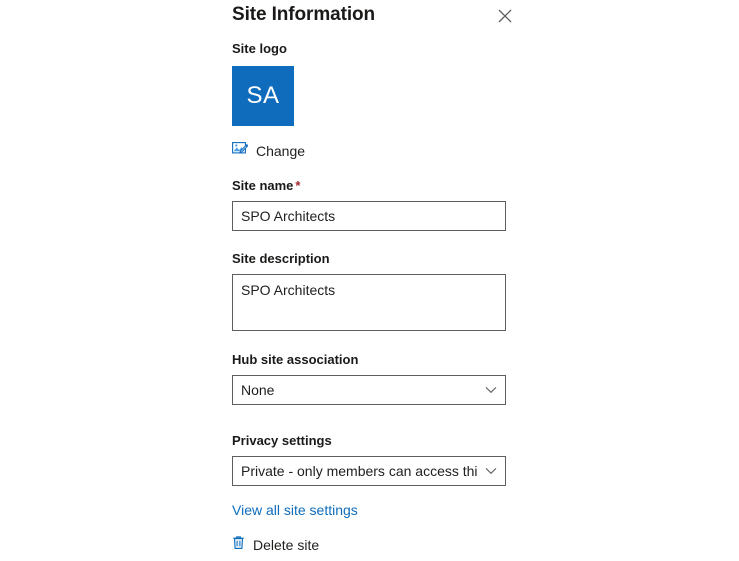 The image size is (739, 561). Describe the element at coordinates (263, 185) in the screenshot. I see `site-name-label-text: Site name` at that location.